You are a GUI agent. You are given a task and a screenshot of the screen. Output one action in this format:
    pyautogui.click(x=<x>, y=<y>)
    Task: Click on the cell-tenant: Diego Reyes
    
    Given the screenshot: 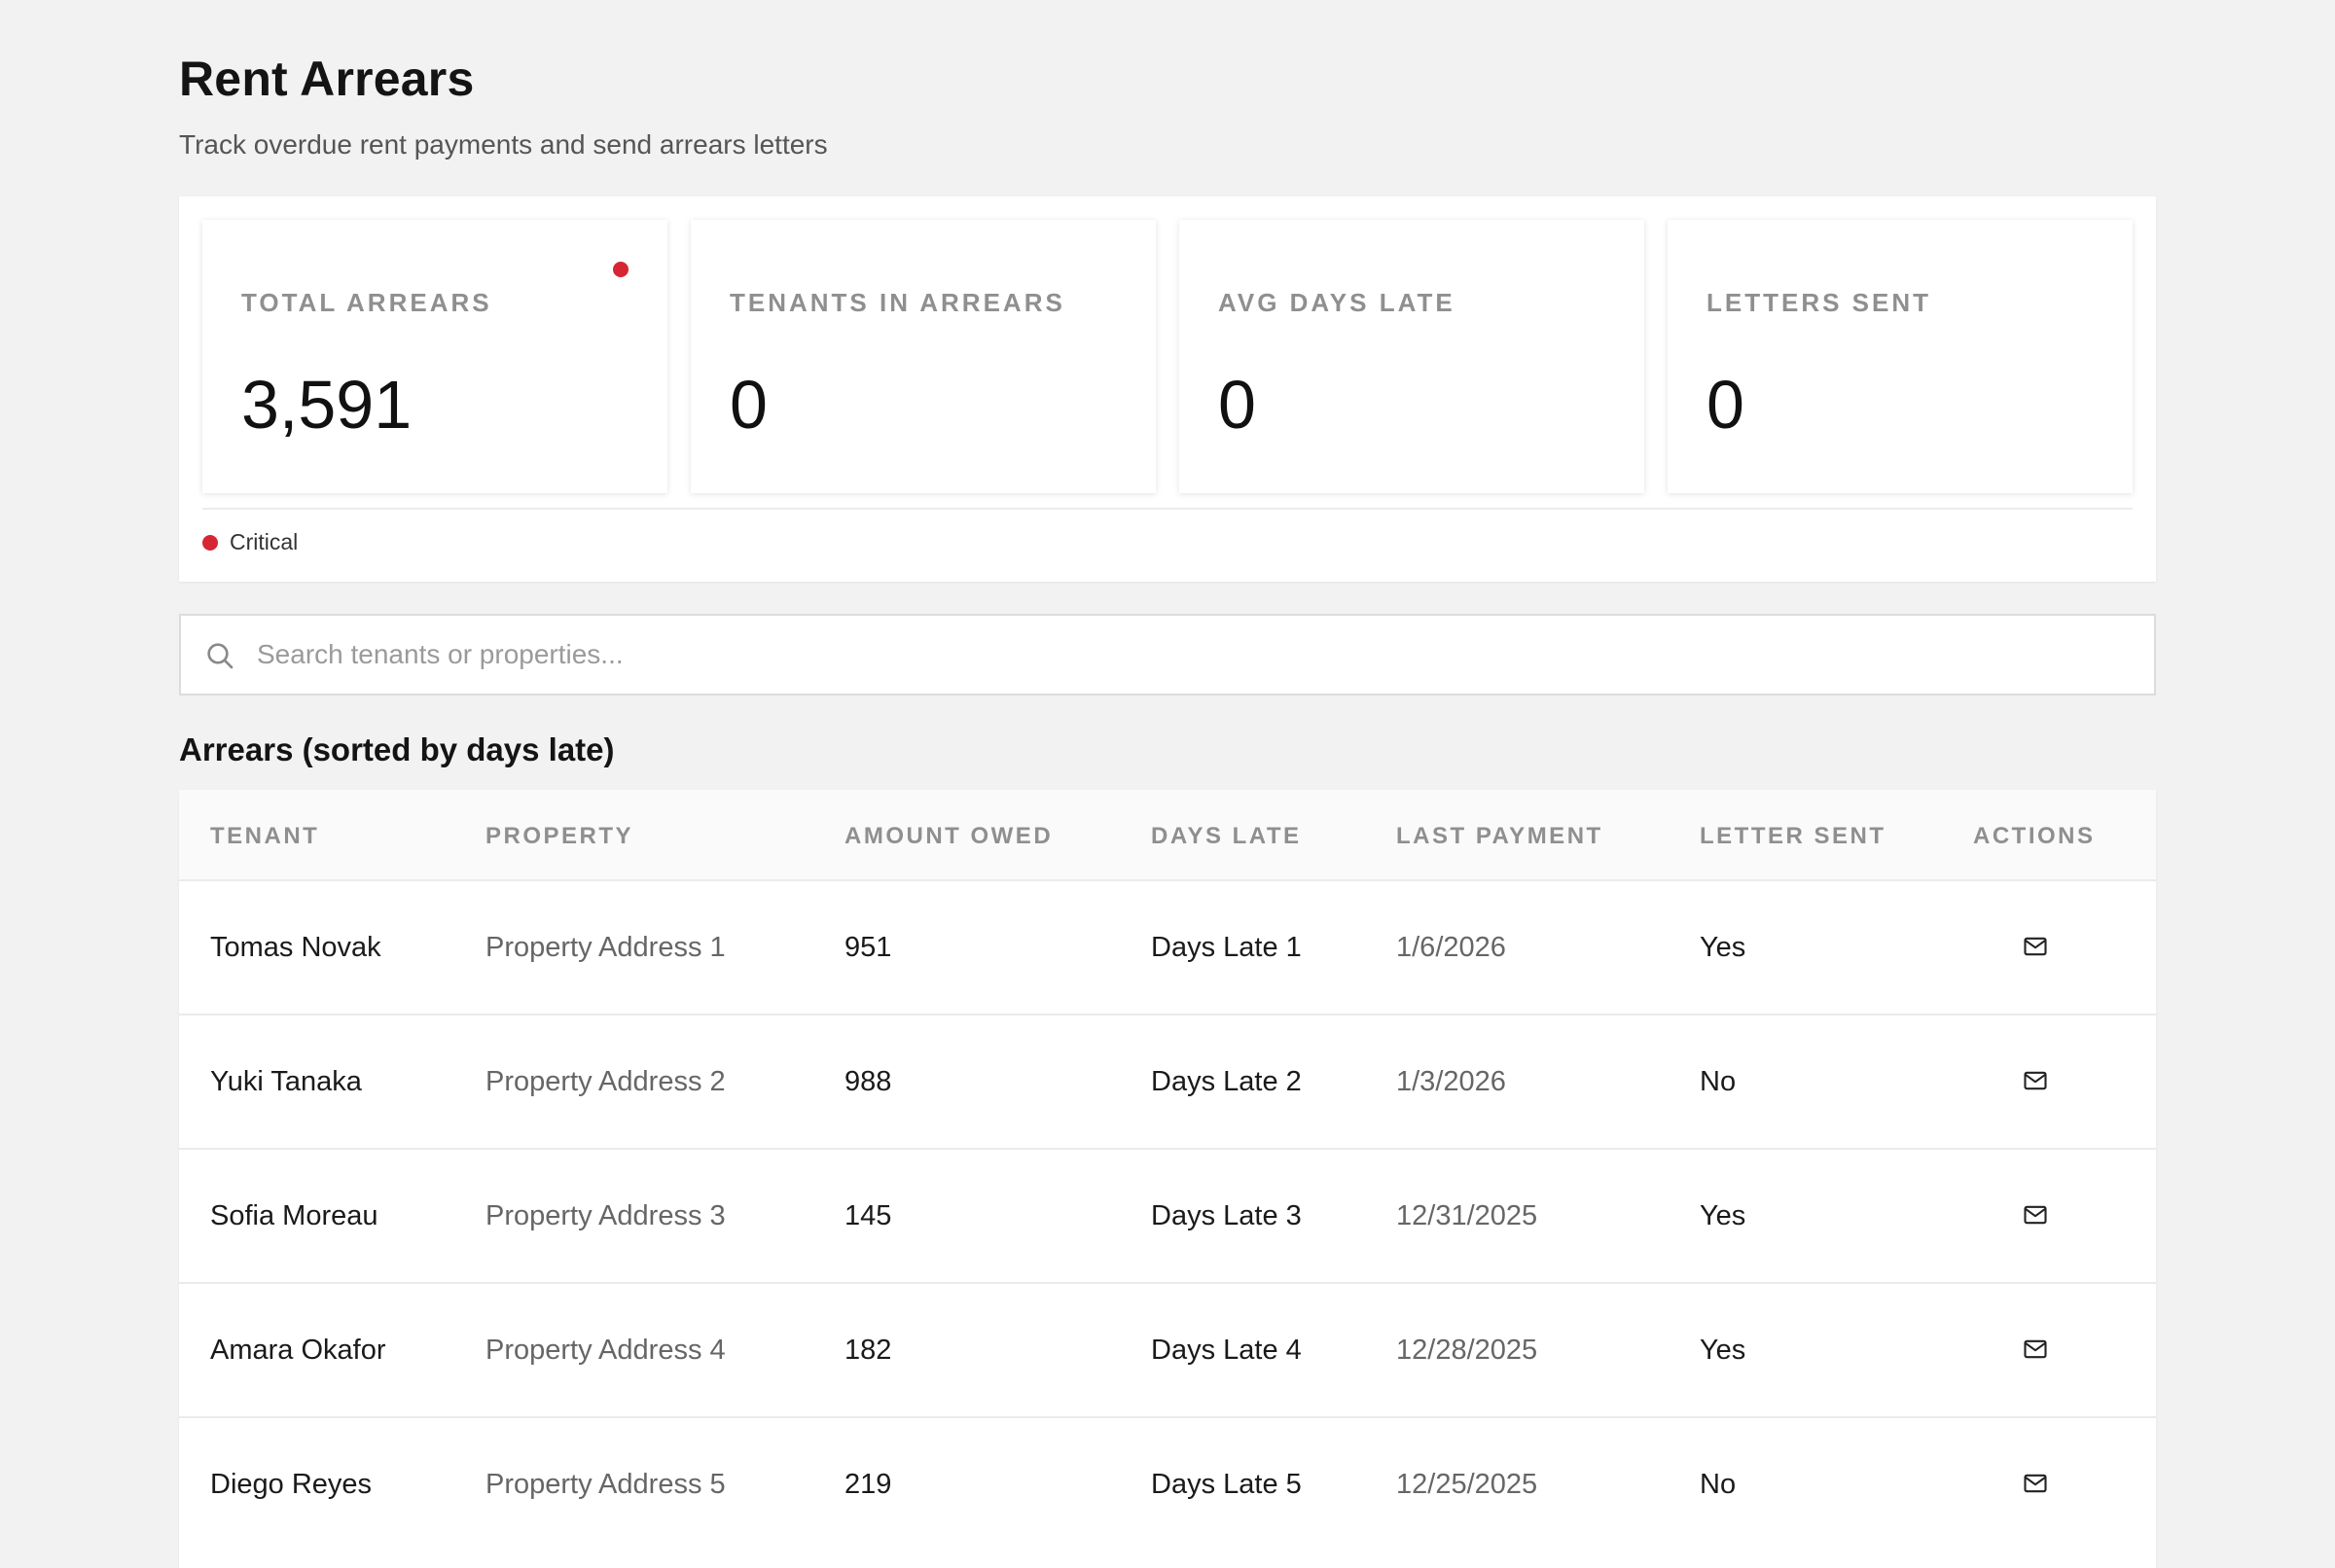 What is the action you would take?
    pyautogui.click(x=291, y=1484)
    